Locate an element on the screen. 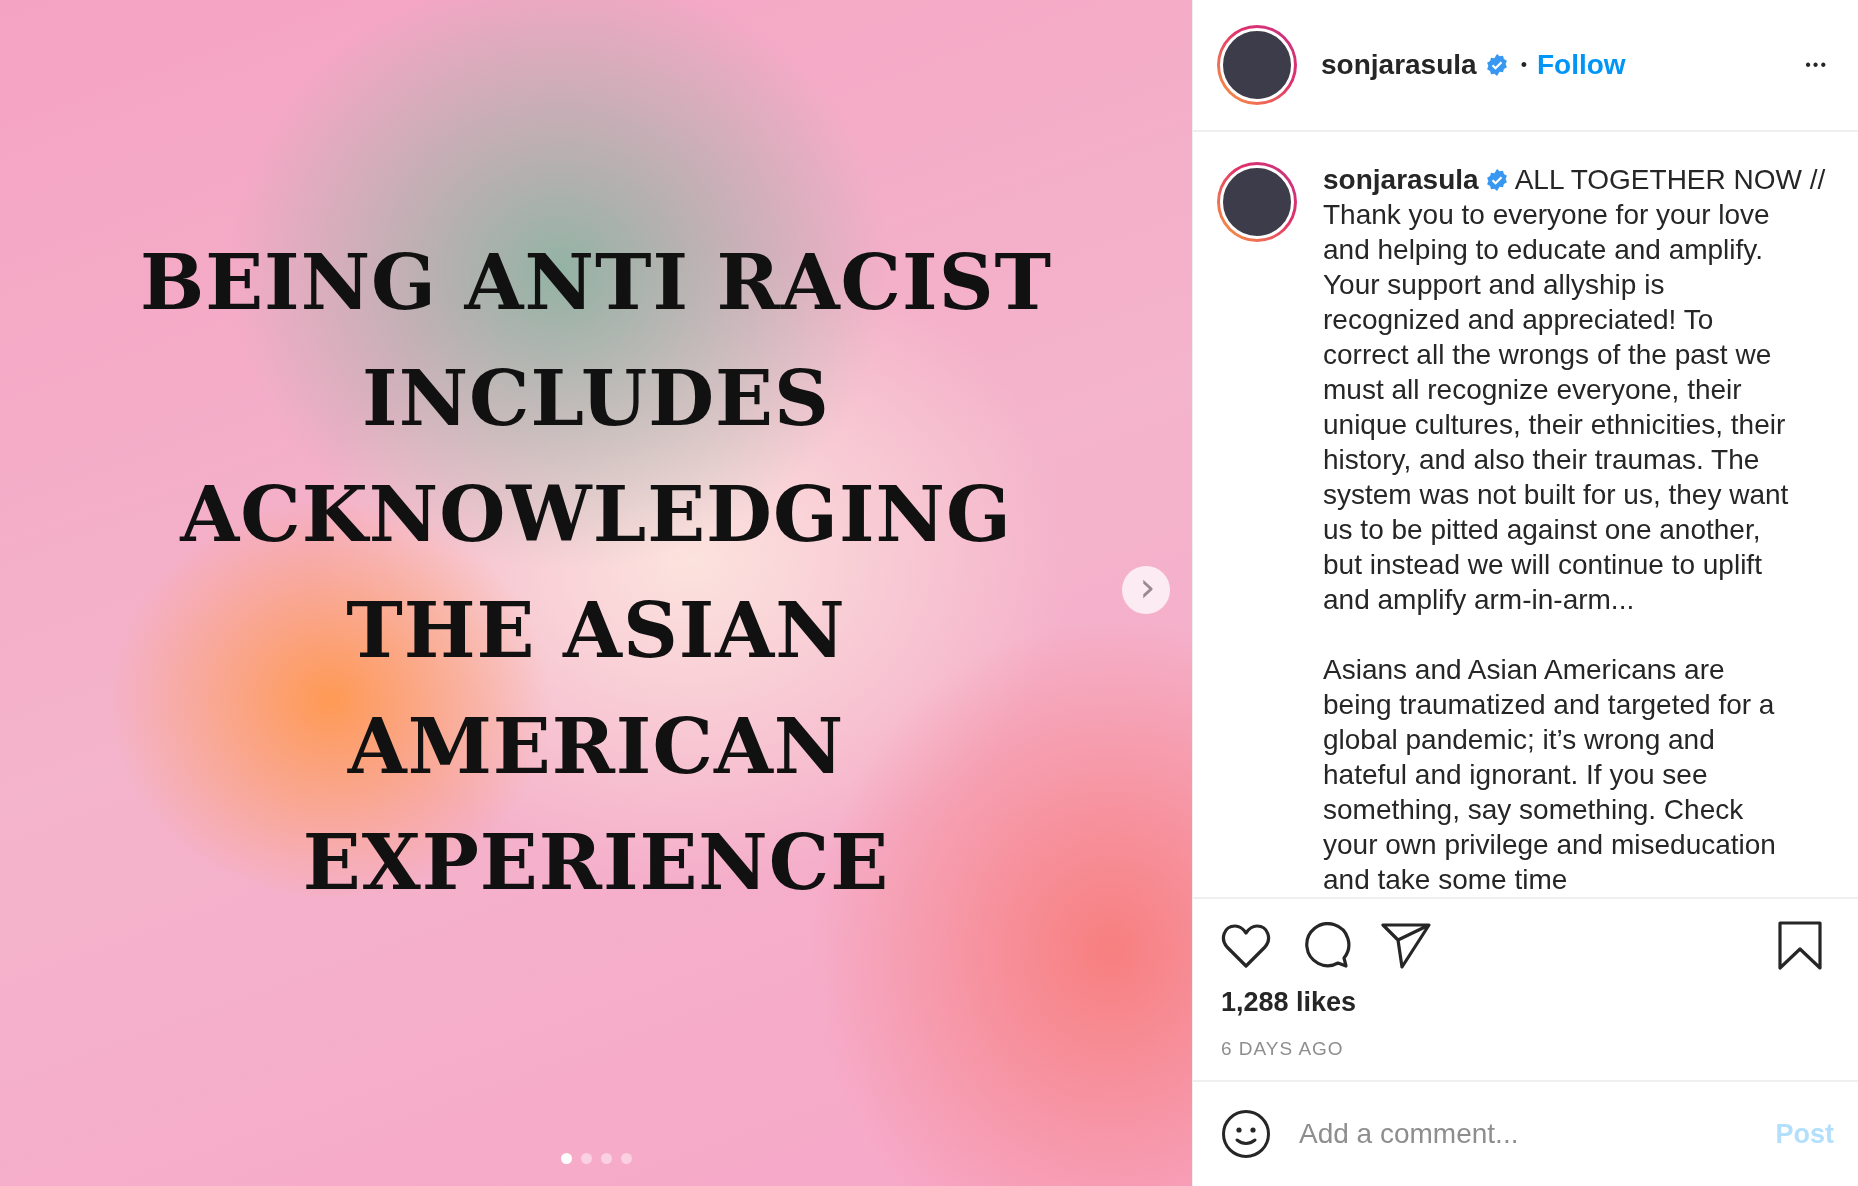 The height and width of the screenshot is (1186, 1858). graphic-heading-line: THE ASIAN is located at coordinates (596, 631).